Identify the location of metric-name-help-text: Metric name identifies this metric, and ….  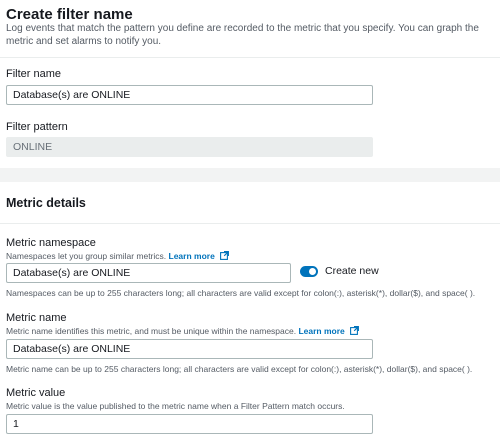
(151, 331).